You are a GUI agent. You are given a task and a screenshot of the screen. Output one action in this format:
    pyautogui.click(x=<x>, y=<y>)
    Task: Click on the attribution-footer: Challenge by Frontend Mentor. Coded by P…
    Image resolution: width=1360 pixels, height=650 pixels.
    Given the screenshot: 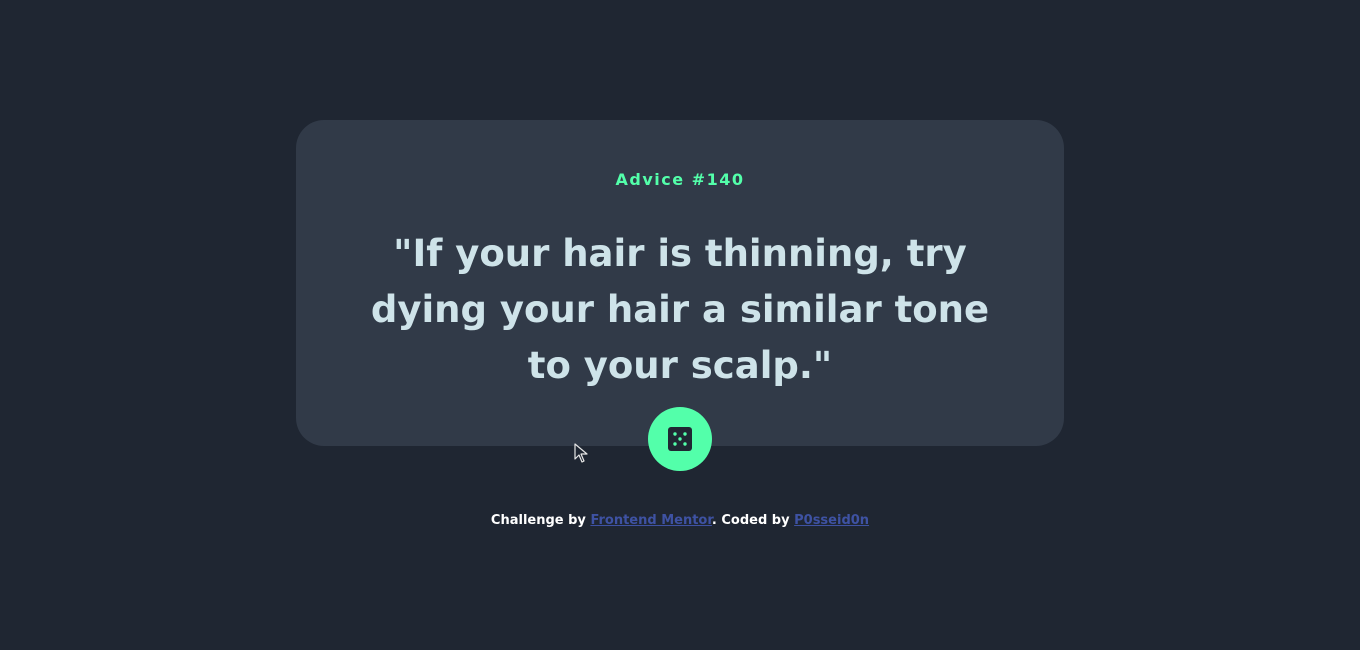 What is the action you would take?
    pyautogui.click(x=680, y=520)
    